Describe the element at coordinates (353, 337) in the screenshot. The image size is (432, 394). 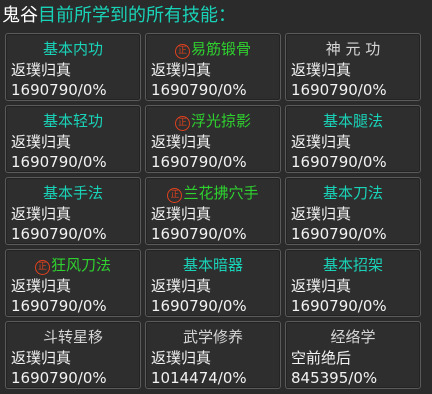
I see `skill-name-text: 经络学` at that location.